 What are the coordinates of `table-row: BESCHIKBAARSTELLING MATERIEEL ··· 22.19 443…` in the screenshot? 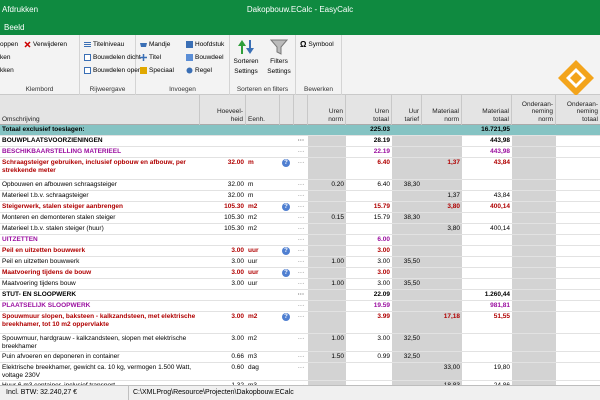 It's located at (300, 152).